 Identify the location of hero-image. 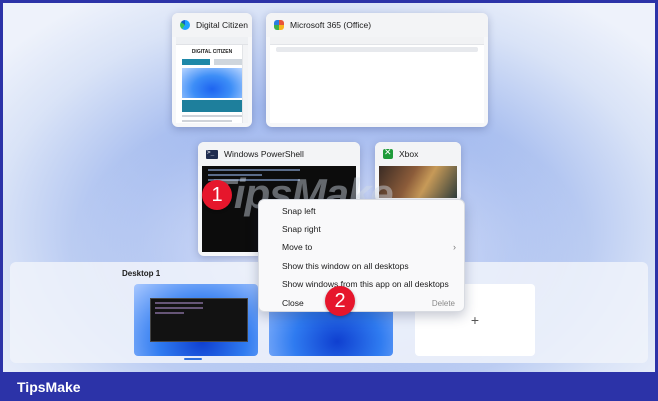
(212, 83).